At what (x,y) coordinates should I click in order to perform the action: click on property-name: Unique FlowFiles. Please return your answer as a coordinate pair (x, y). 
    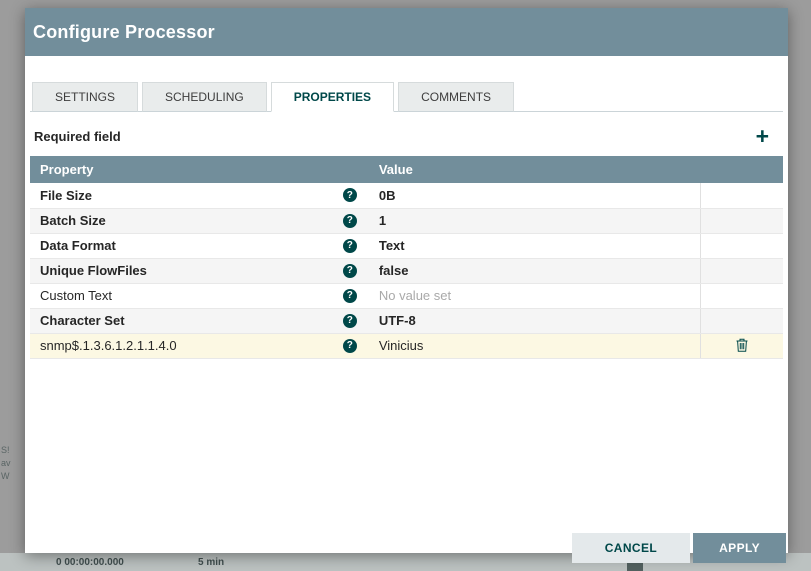
    Looking at the image, I should click on (93, 270).